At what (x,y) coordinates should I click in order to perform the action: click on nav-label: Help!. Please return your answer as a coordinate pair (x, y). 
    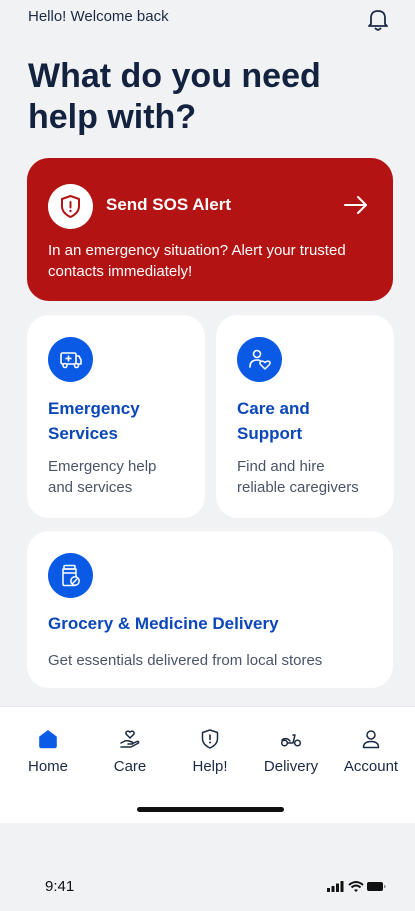
    Looking at the image, I should click on (210, 766).